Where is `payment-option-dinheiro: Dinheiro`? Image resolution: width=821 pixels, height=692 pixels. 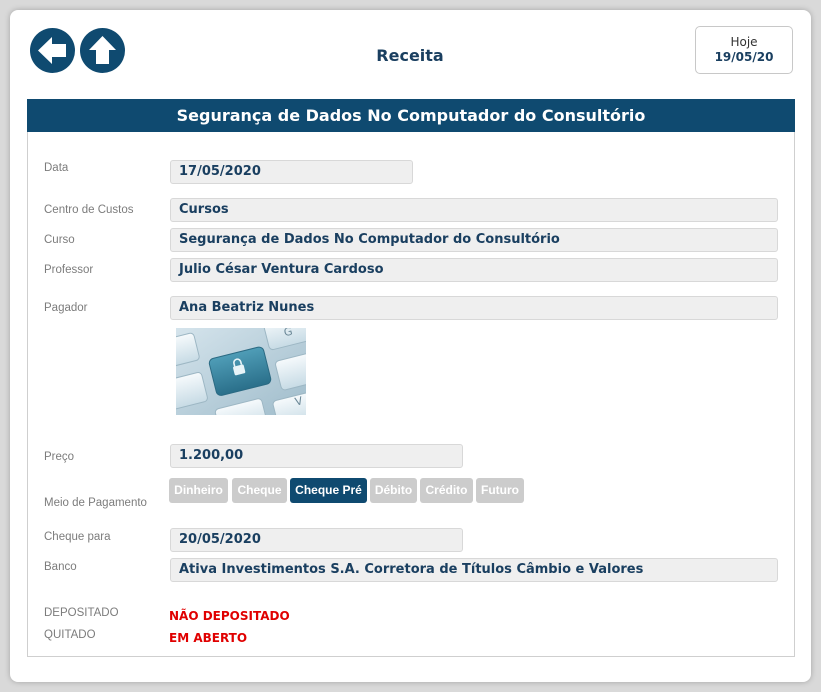
payment-option-dinheiro: Dinheiro is located at coordinates (198, 490).